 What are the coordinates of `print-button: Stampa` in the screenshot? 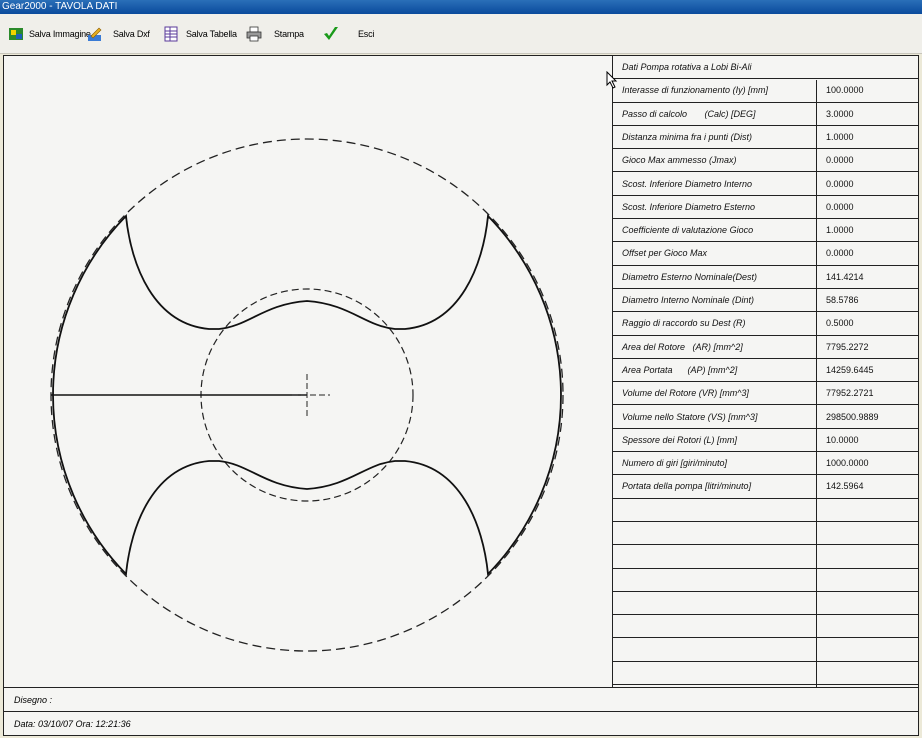 It's located at (275, 34).